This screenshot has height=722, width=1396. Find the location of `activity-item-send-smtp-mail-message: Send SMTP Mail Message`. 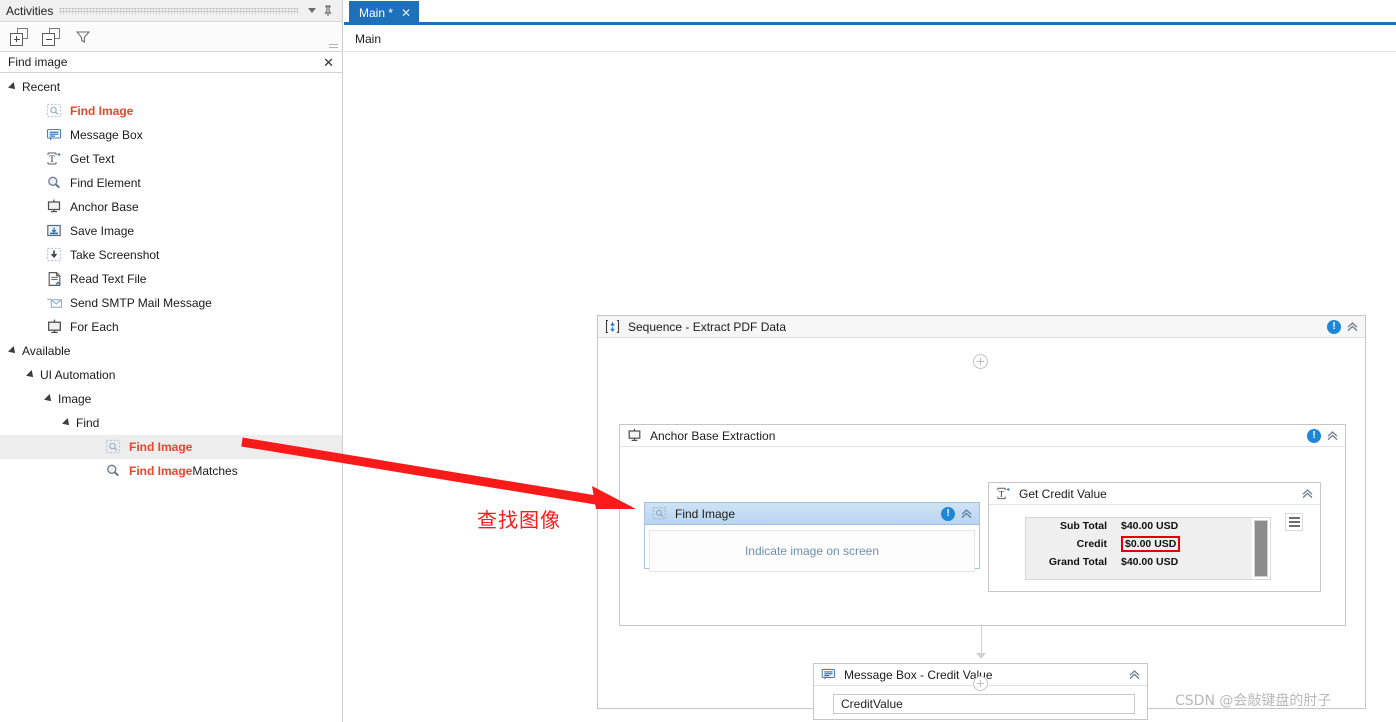

activity-item-send-smtp-mail-message: Send SMTP Mail Message is located at coordinates (171, 303).